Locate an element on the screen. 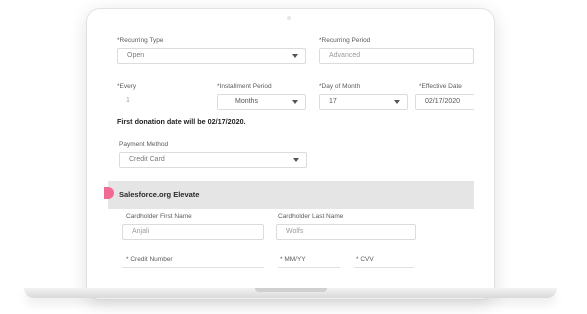 Image resolution: width=587 pixels, height=314 pixels. recurring-type-select: Open is located at coordinates (211, 56).